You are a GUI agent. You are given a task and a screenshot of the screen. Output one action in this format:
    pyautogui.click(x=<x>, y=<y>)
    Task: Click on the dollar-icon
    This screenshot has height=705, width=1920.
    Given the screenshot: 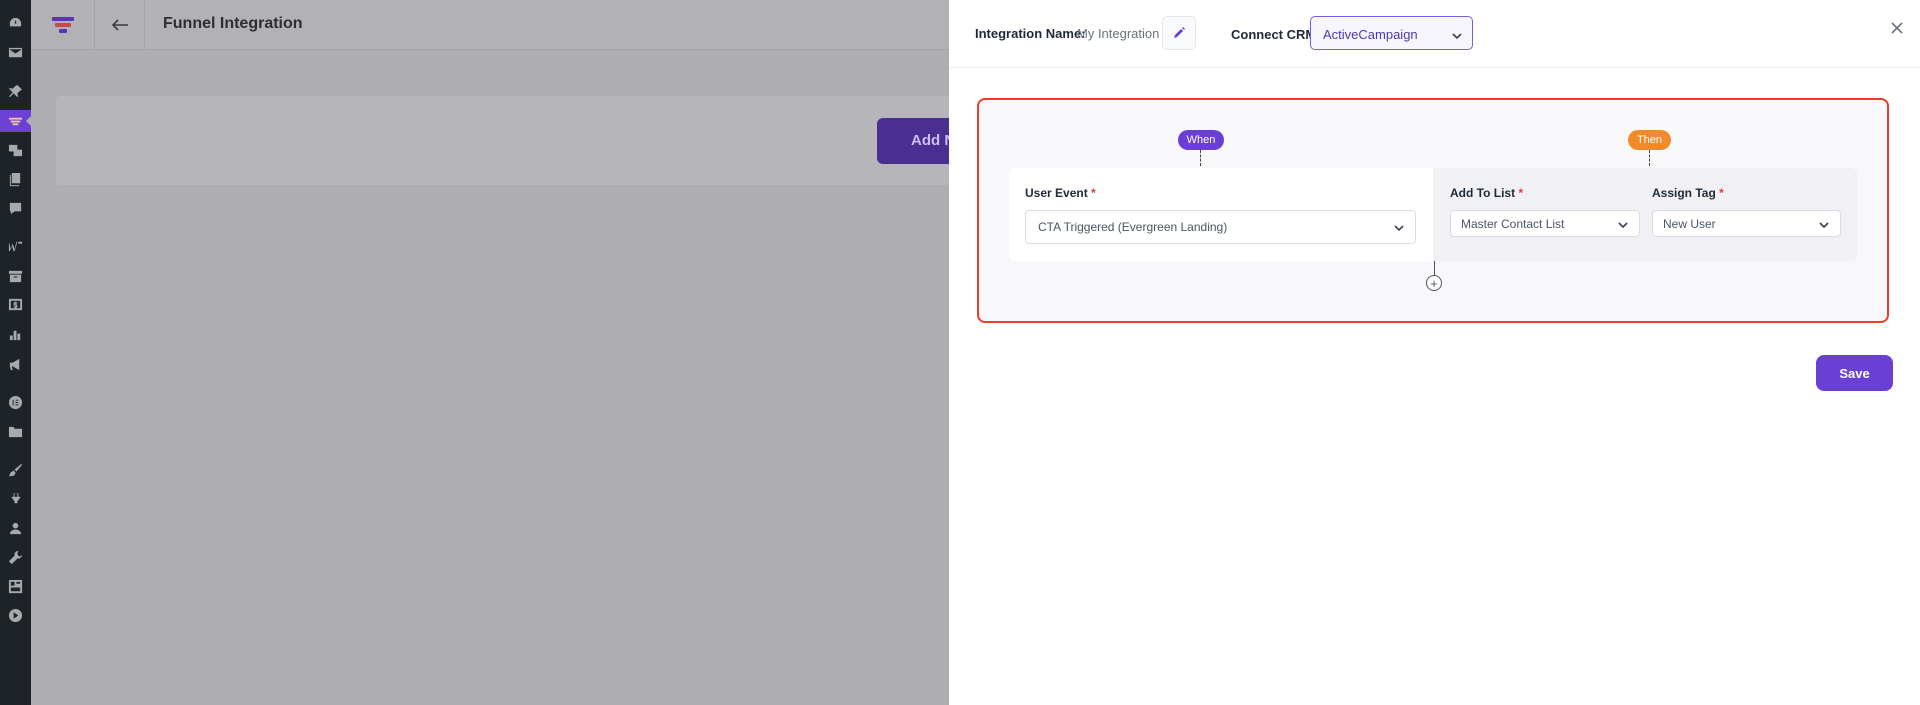 What is the action you would take?
    pyautogui.click(x=15, y=304)
    